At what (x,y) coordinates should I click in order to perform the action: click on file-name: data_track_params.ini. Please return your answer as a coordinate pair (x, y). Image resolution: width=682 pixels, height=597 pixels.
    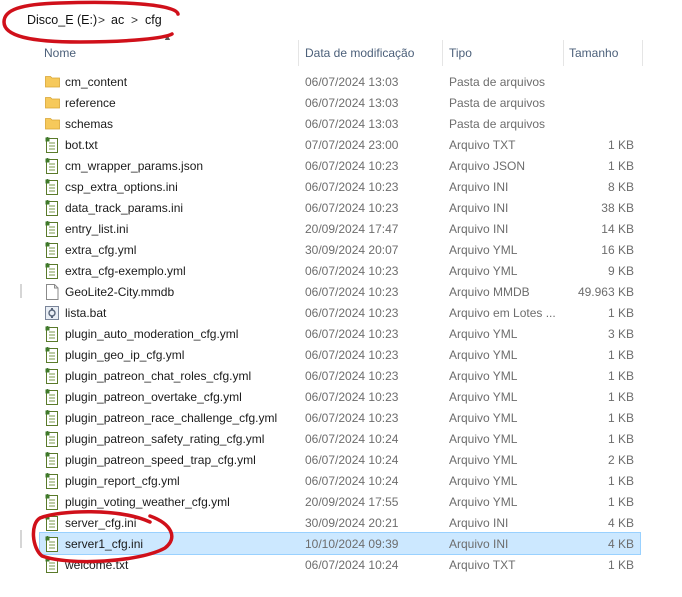
    Looking at the image, I should click on (124, 208).